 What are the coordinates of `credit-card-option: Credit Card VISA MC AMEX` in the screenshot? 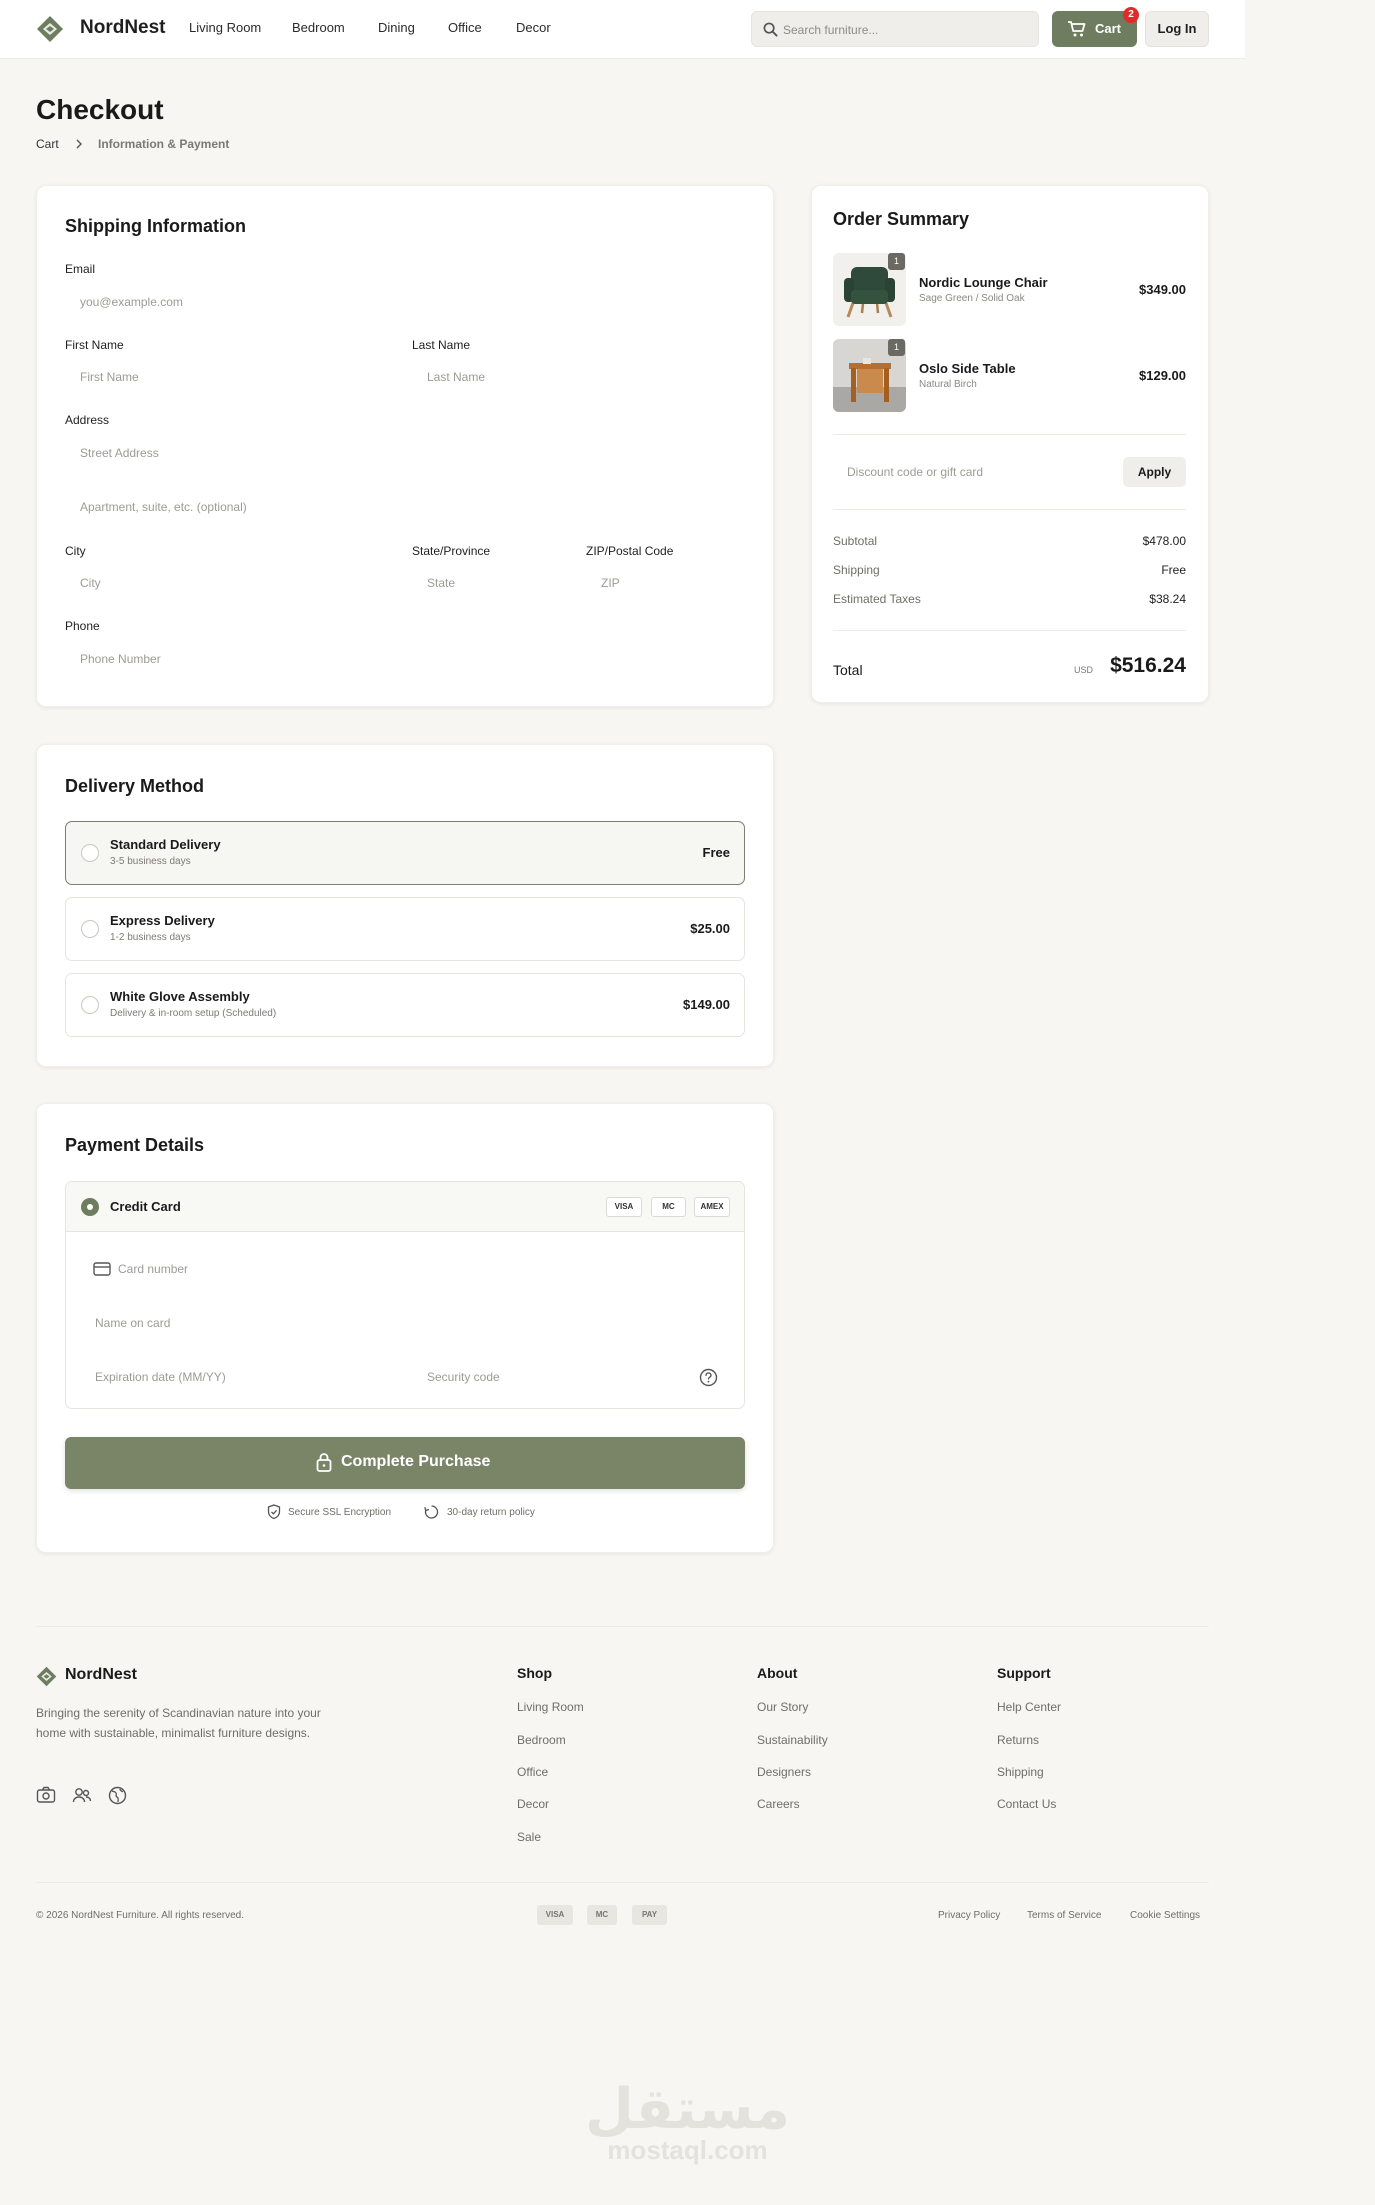 It's located at (405, 1207).